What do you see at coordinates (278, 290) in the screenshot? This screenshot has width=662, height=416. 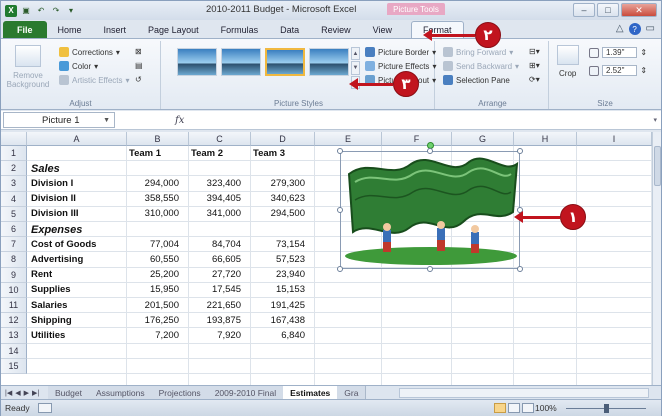 I see `value-cell: 15,153` at bounding box center [278, 290].